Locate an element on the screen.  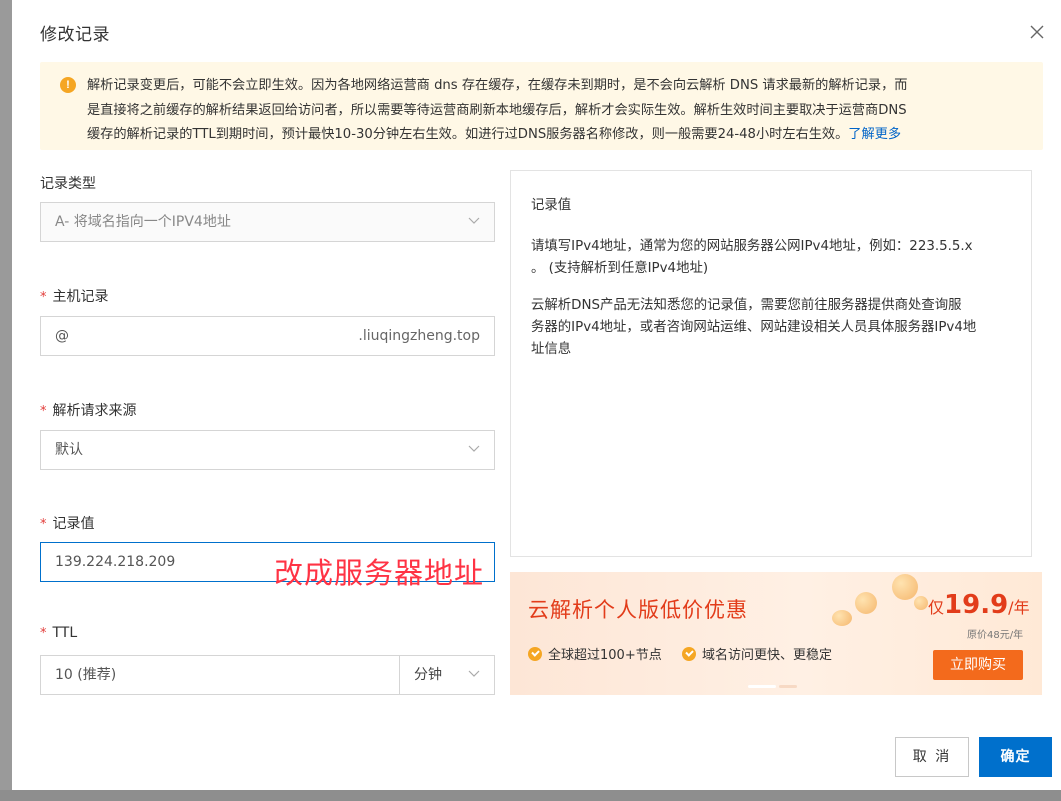
original-price: 原价48元/年 is located at coordinates (995, 635).